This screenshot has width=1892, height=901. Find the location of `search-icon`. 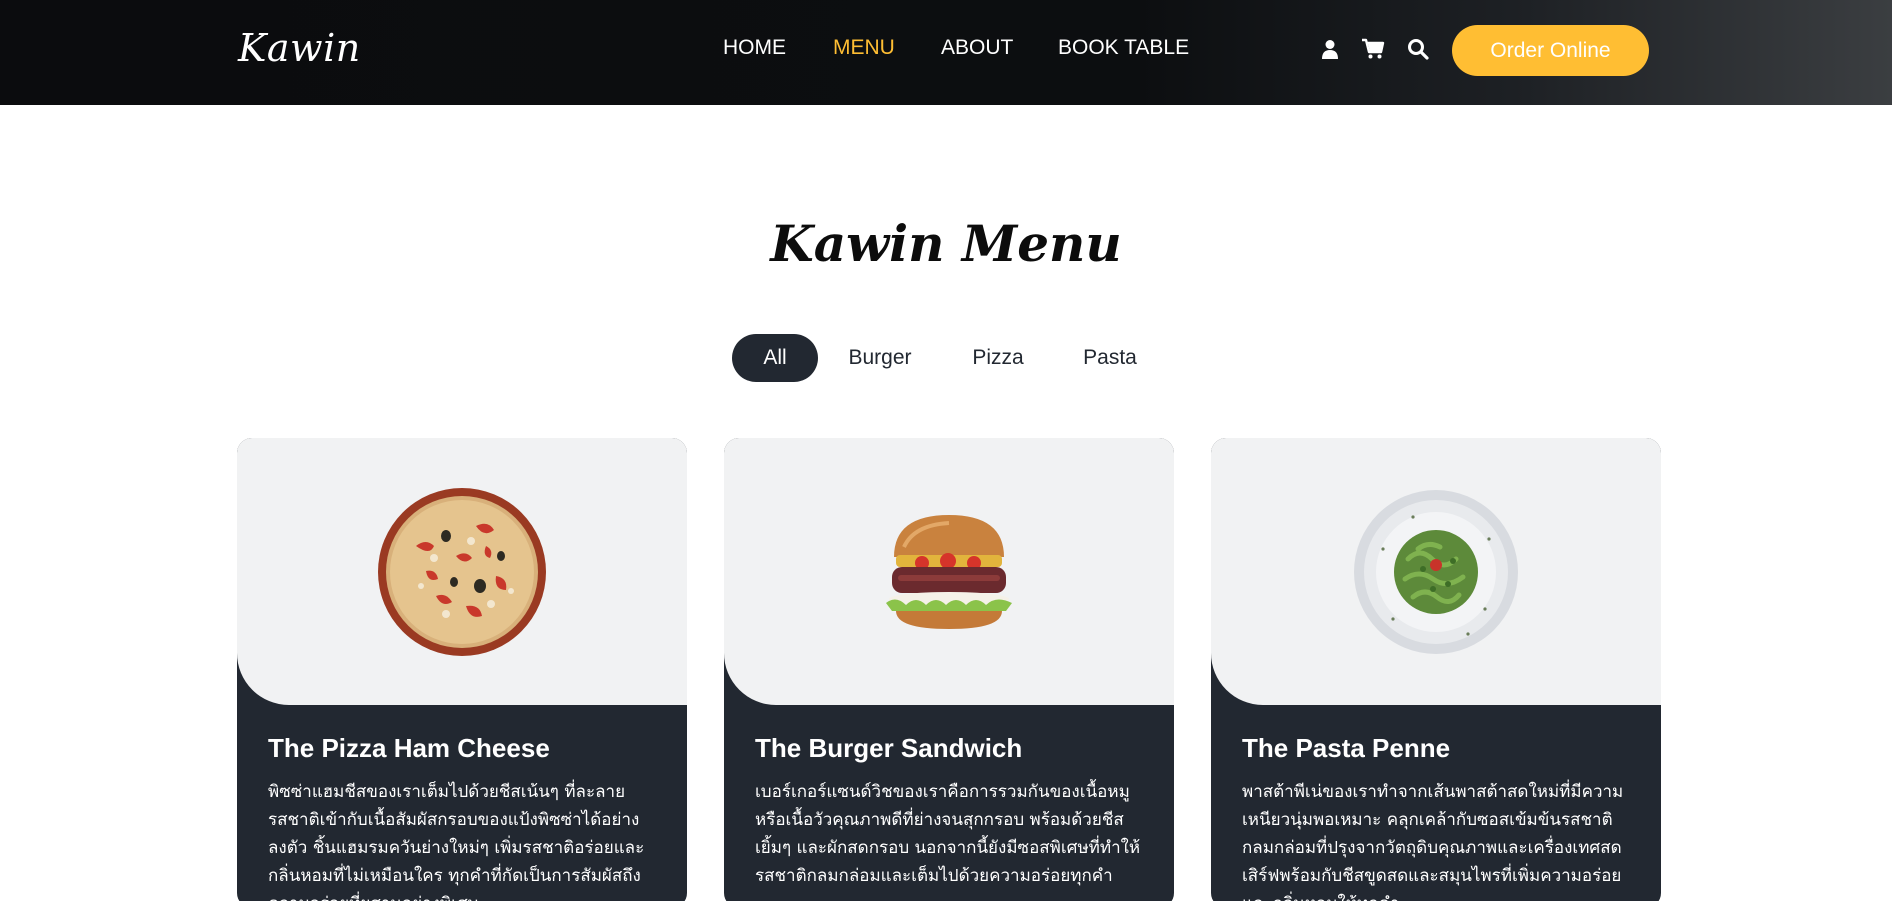

search-icon is located at coordinates (1419, 50).